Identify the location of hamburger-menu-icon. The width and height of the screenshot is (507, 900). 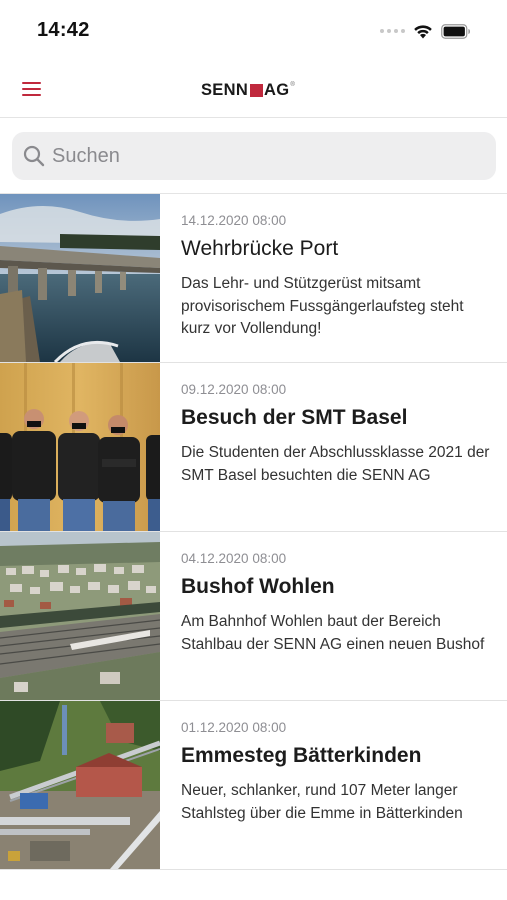
(32, 89).